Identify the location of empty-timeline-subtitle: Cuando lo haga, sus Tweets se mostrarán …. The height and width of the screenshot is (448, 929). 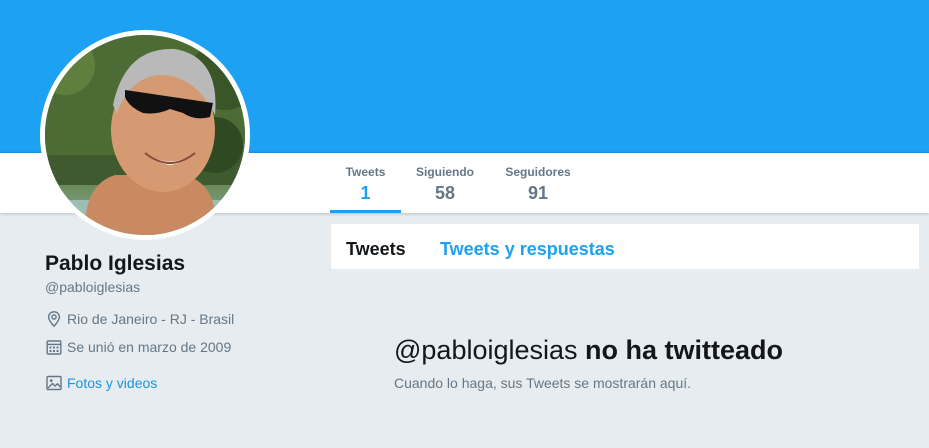
(543, 383).